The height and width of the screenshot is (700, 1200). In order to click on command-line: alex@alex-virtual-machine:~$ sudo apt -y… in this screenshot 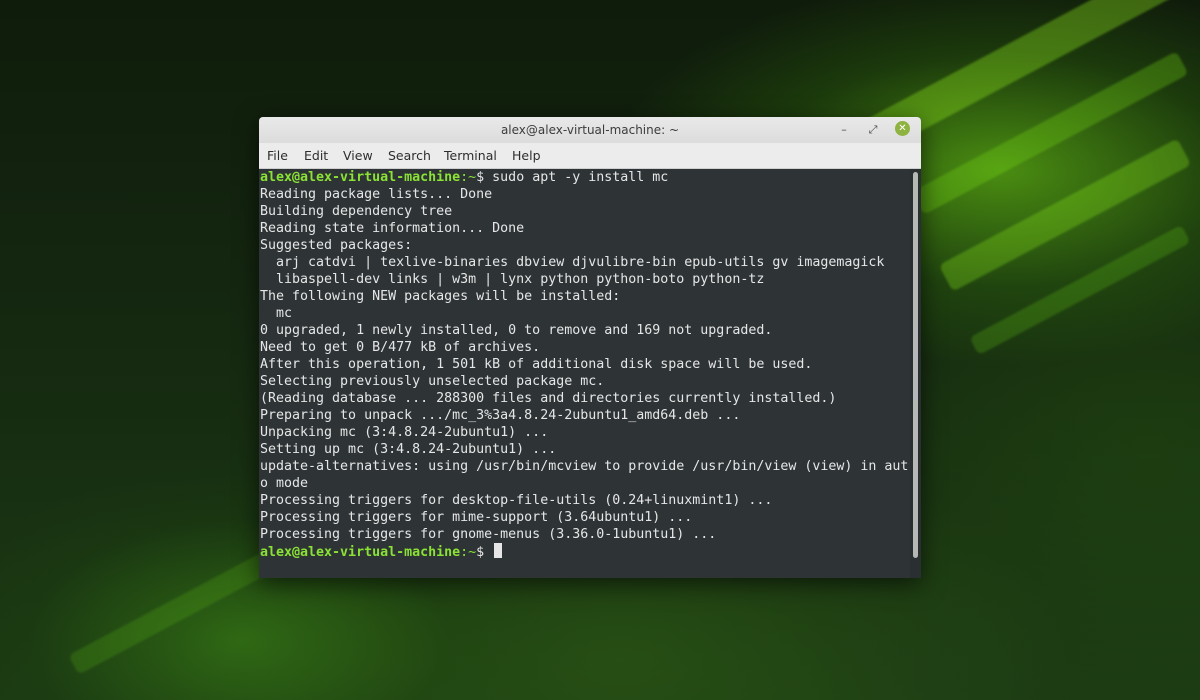, I will do `click(464, 177)`.